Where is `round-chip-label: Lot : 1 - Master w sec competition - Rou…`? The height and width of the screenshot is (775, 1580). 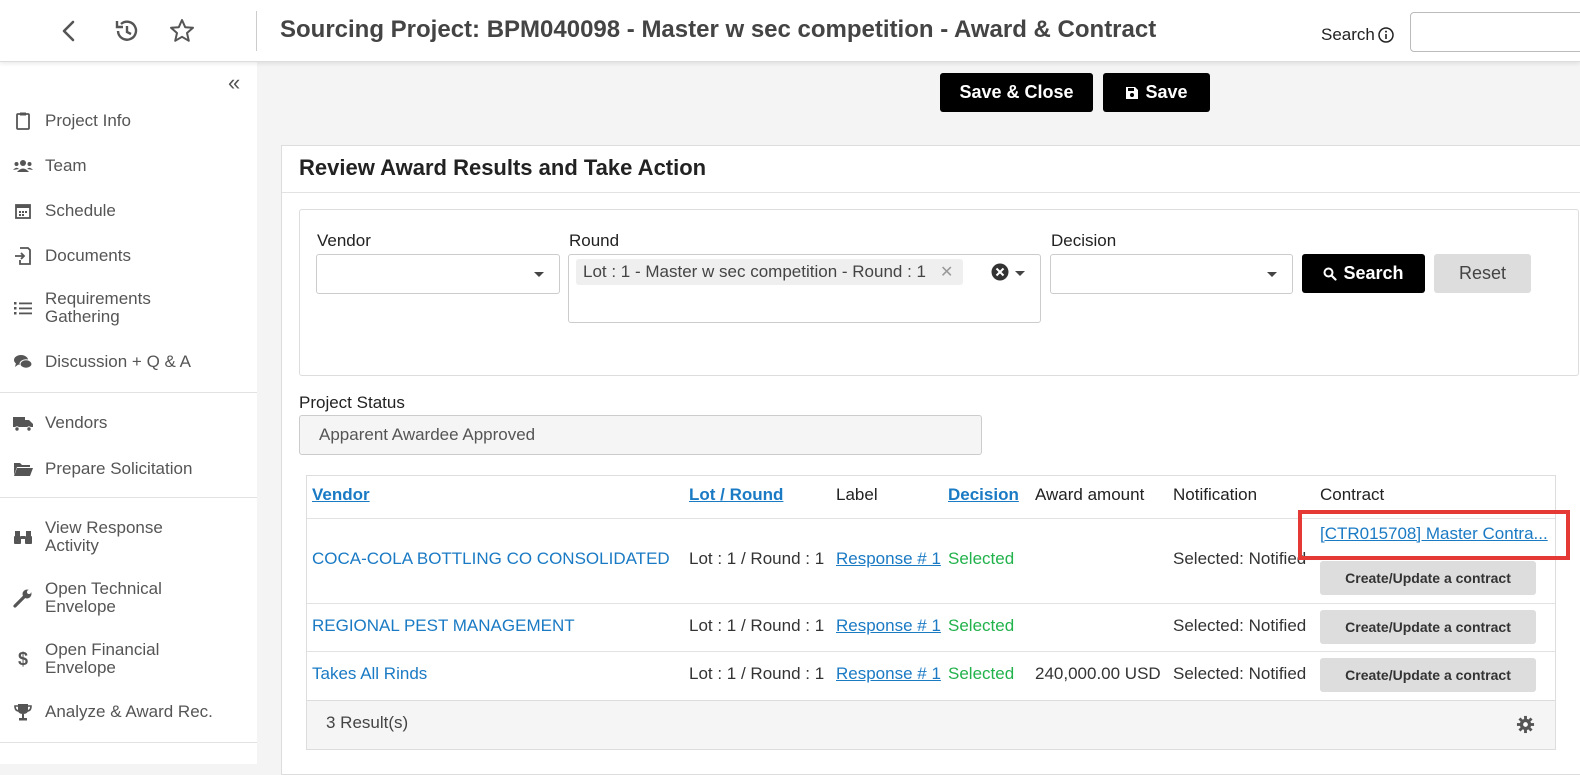
round-chip-label: Lot : 1 - Master w sec competition - Rou… is located at coordinates (754, 271).